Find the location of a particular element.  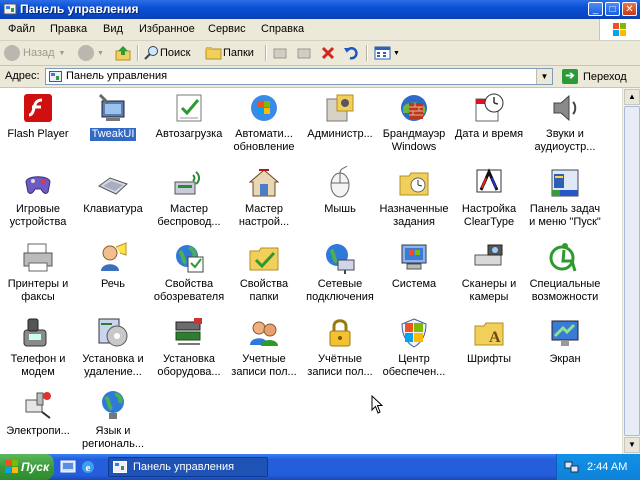

control-panel-item-fonts: A Шрифты is located at coordinates (489, 341).